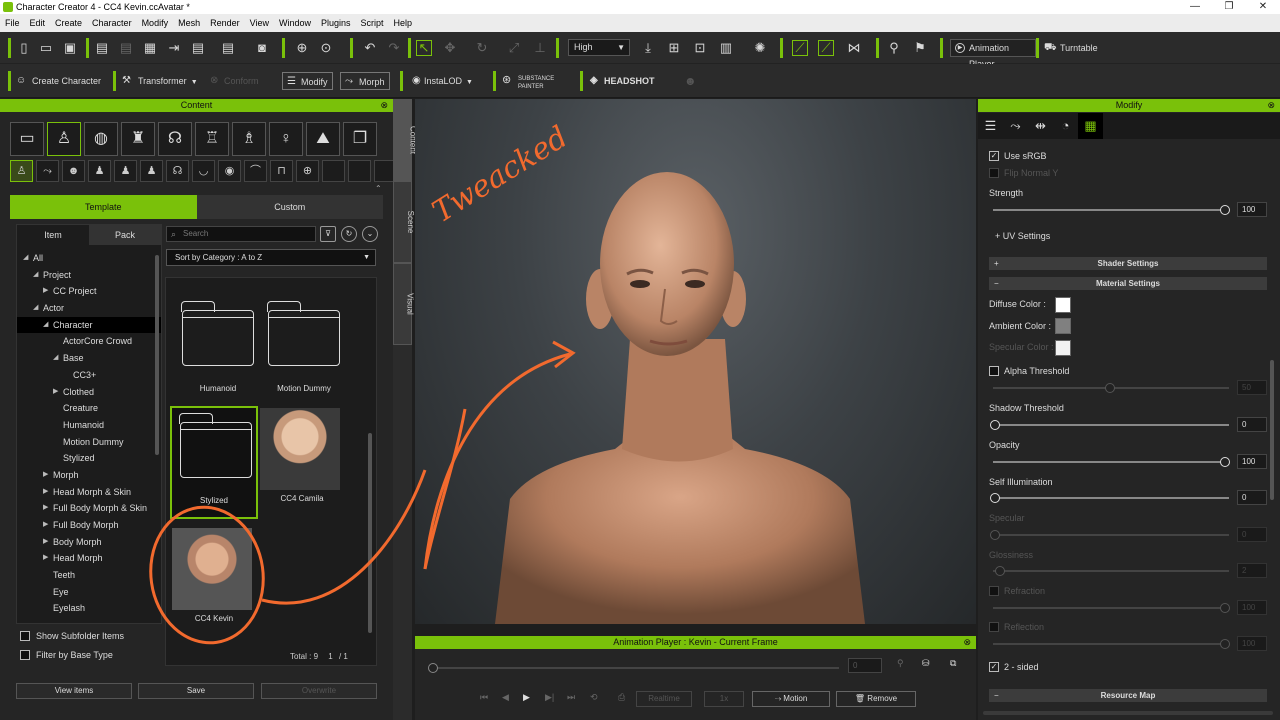 This screenshot has width=1280, height=720. Describe the element at coordinates (150, 48) in the screenshot. I see `usd-icon: ▦` at that location.